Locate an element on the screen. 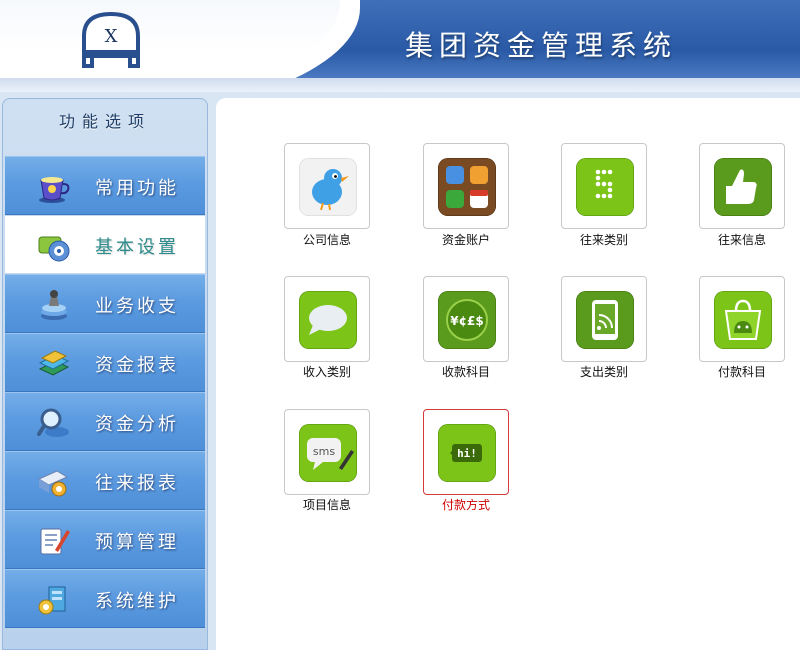 The width and height of the screenshot is (800, 650). edit-document-icon is located at coordinates (55, 541).